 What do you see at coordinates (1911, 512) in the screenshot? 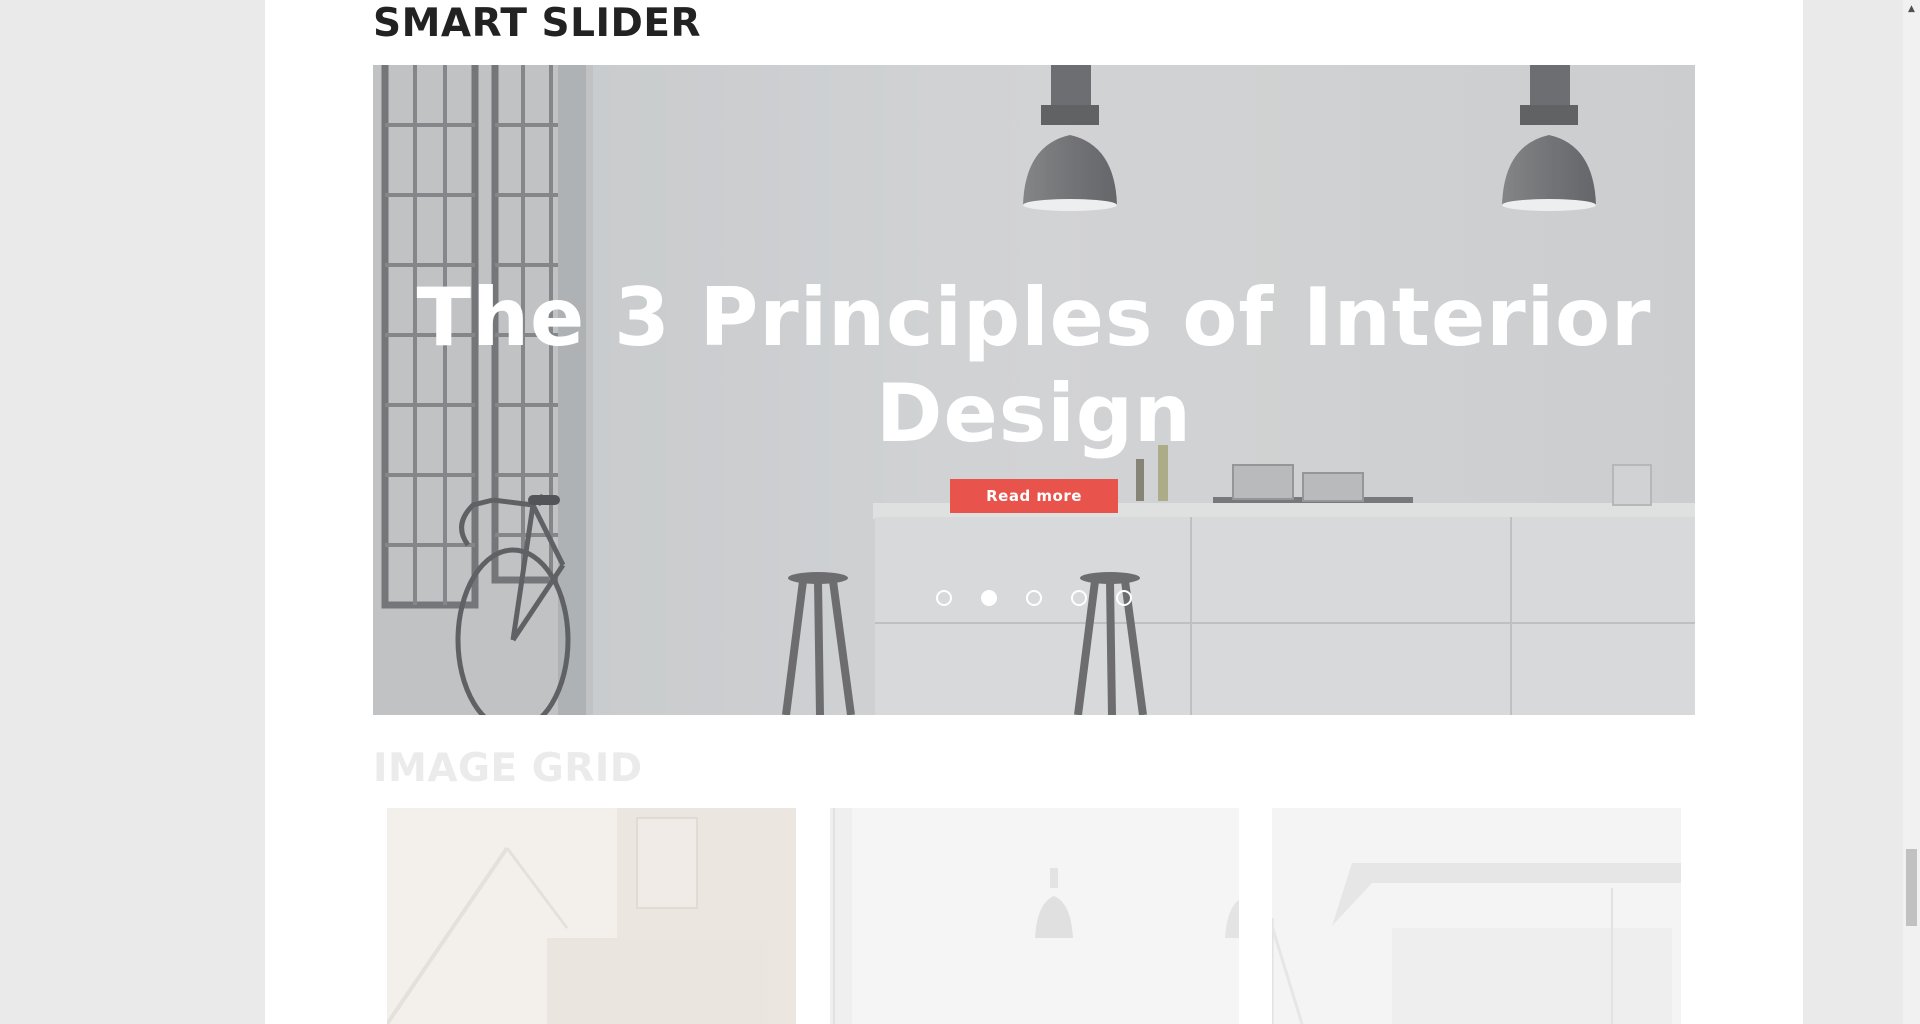
I see `vertical-scrollbar: ▲` at bounding box center [1911, 512].